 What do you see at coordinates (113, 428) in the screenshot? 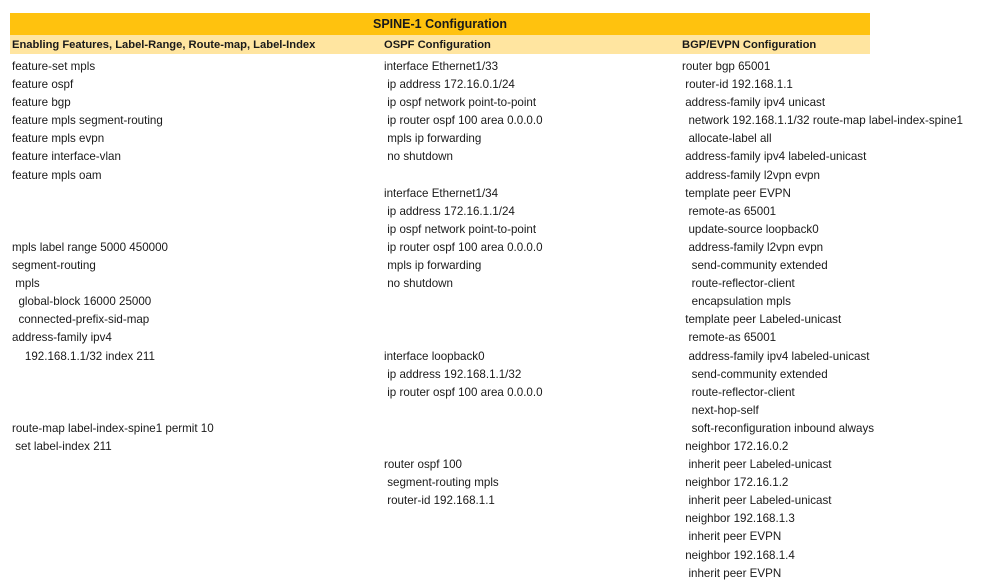
I see `config-line: route-map label-index-spine1 permit 10` at bounding box center [113, 428].